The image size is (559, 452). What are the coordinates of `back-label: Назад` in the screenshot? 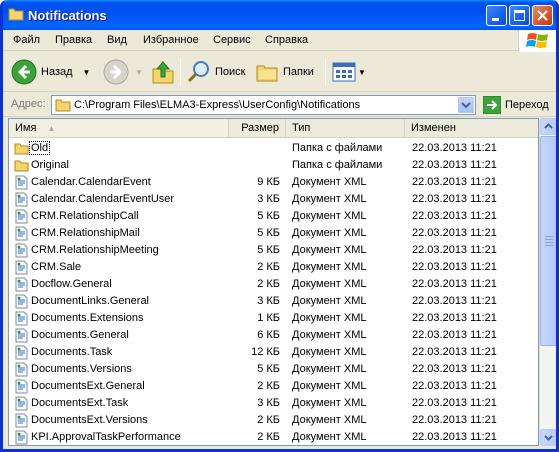 It's located at (57, 72).